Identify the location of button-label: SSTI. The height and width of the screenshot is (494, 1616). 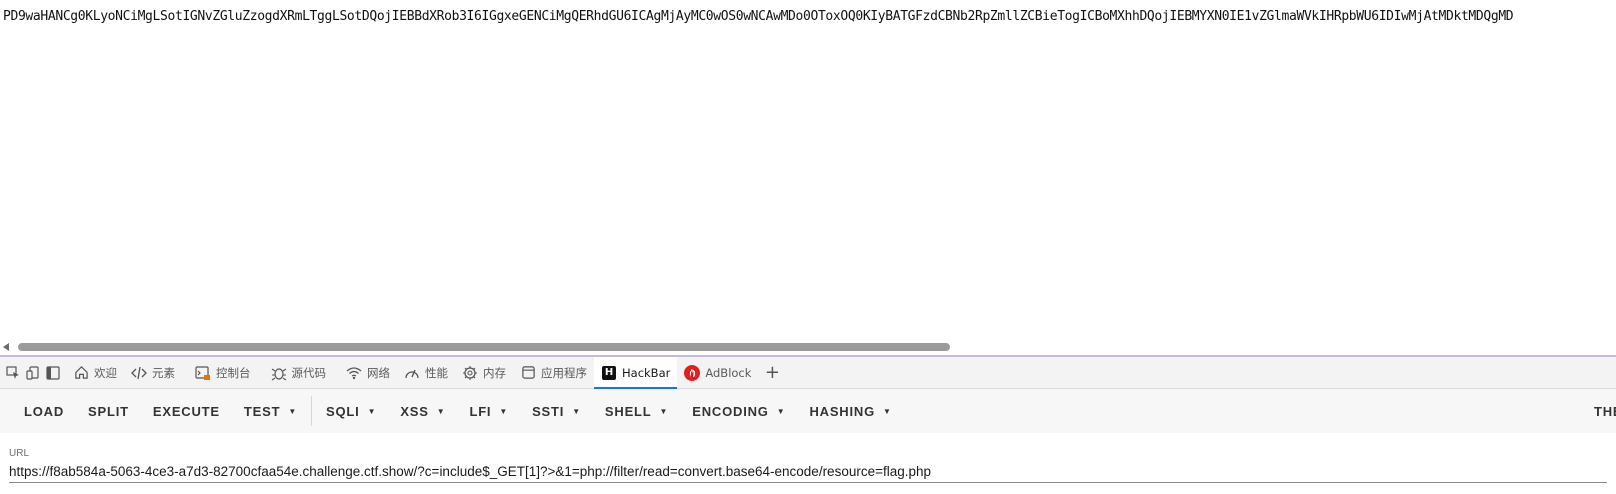
(548, 411).